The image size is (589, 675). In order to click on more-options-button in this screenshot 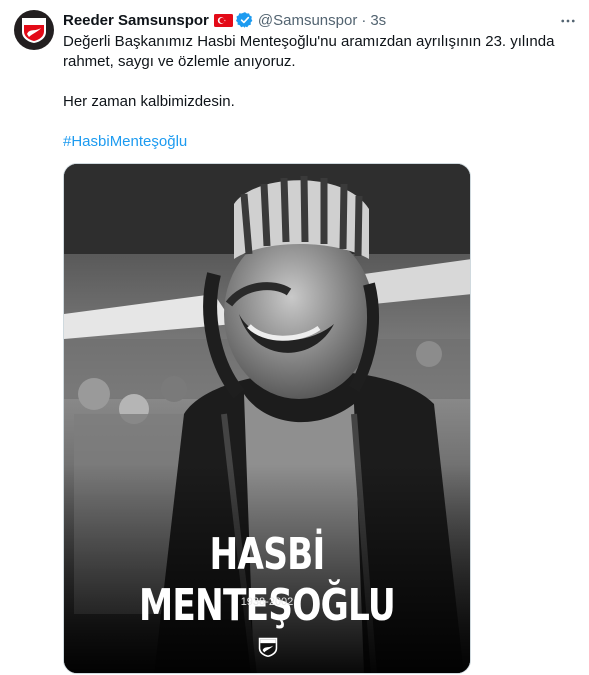, I will do `click(568, 21)`.